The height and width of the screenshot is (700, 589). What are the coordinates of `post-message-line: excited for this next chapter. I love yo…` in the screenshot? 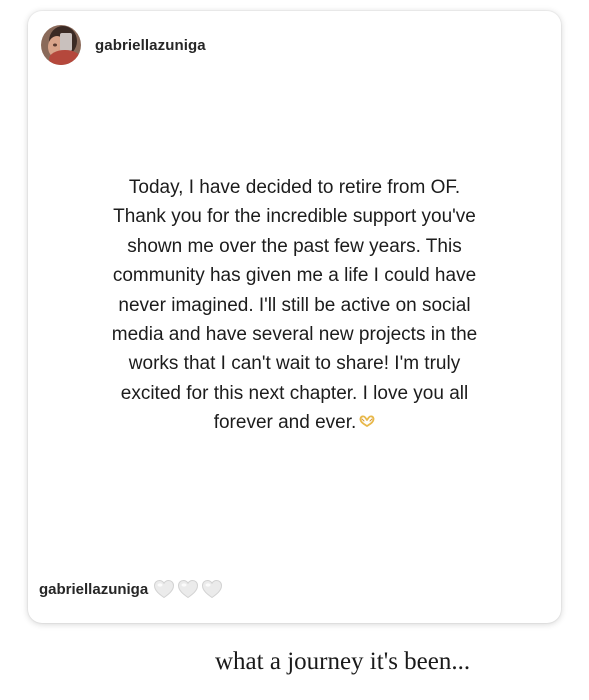 It's located at (294, 393).